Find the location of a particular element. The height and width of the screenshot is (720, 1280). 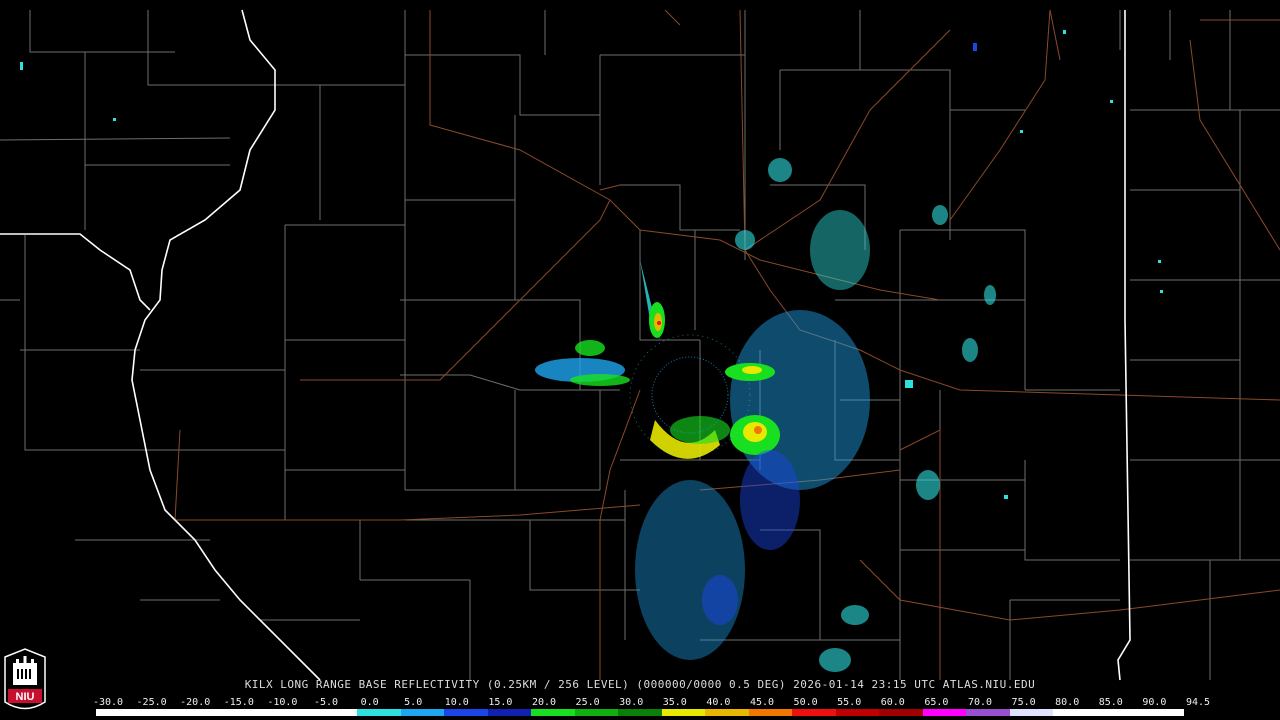

colorbar-label: 70.0 is located at coordinates (980, 702).